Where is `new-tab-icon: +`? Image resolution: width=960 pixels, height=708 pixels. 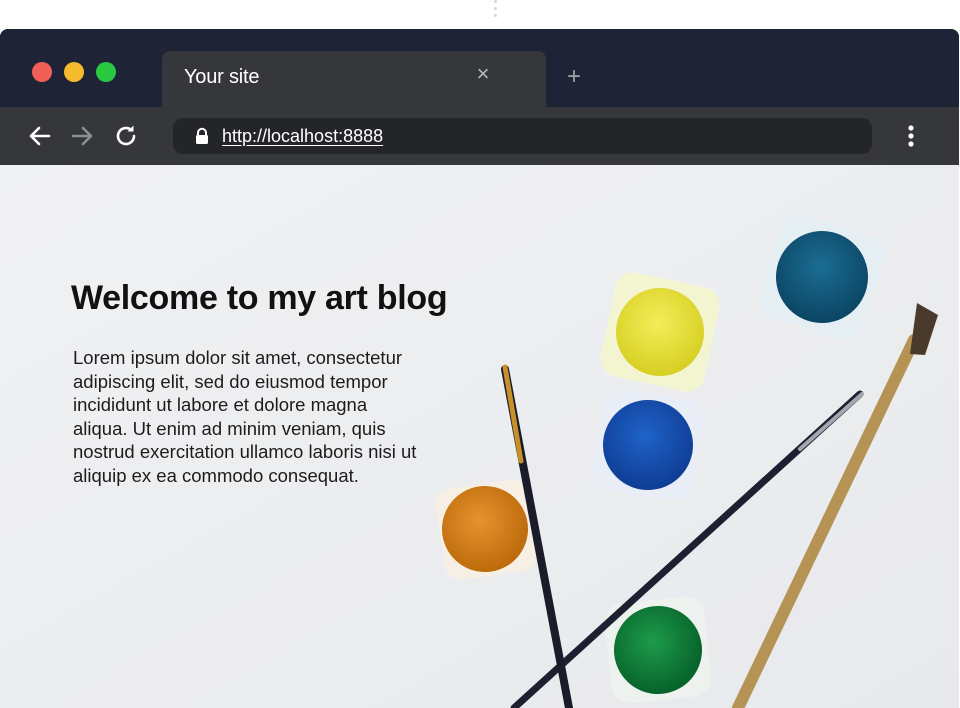
new-tab-icon: + is located at coordinates (574, 77).